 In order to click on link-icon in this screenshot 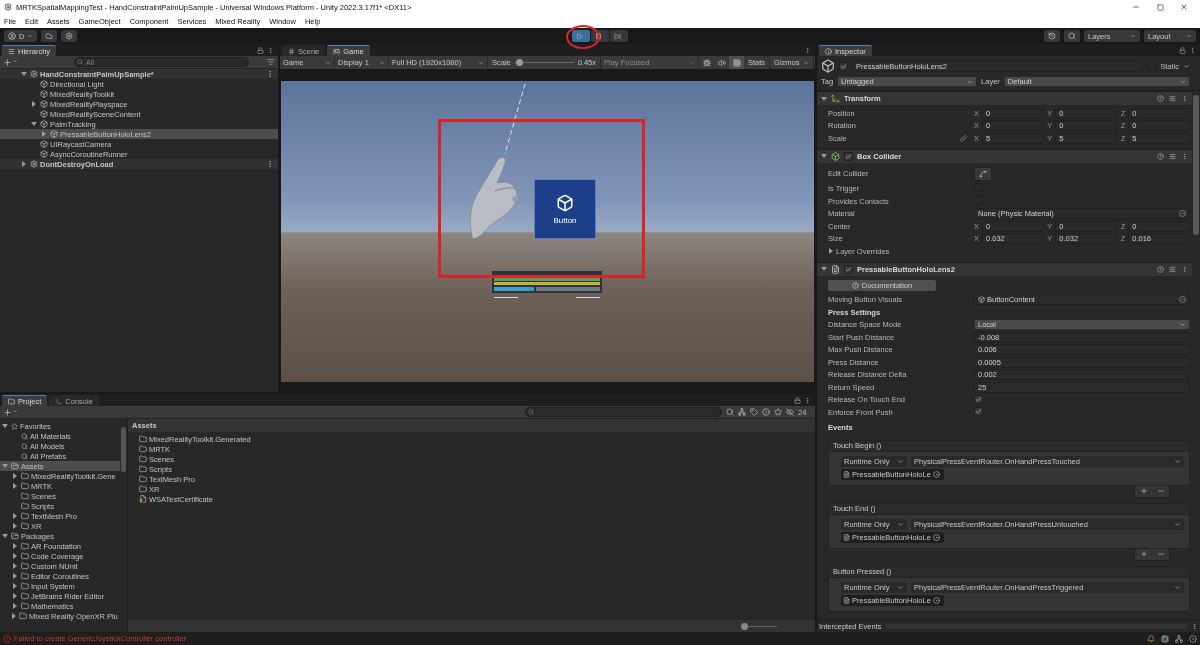, I will do `click(963, 138)`.